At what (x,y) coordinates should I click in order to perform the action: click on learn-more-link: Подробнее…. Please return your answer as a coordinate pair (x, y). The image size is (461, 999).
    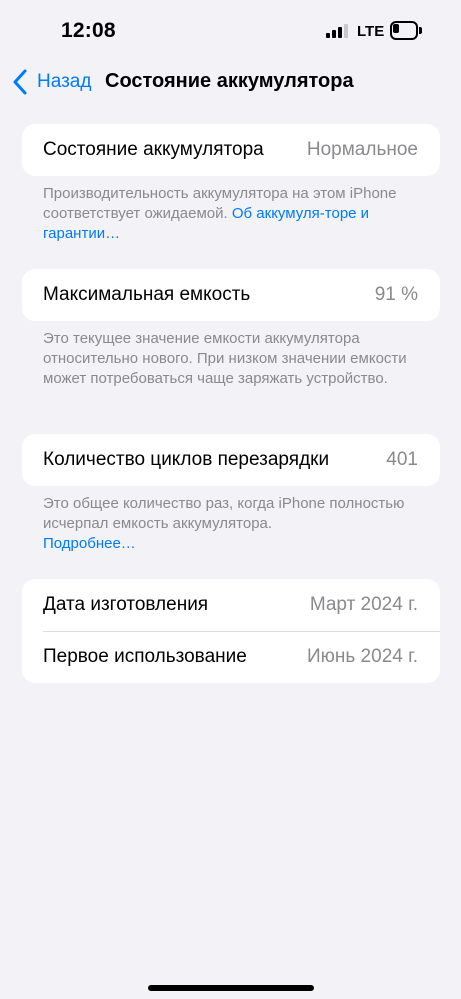
    Looking at the image, I should click on (89, 543).